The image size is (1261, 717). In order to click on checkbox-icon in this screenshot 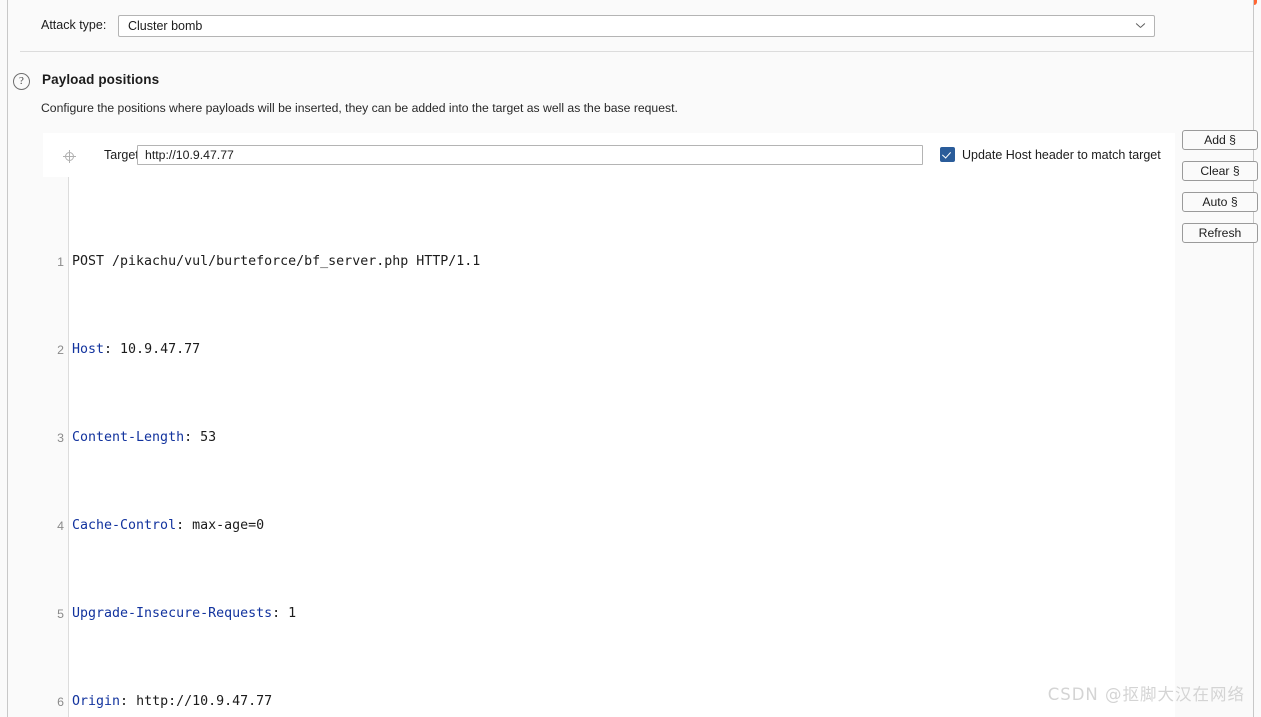, I will do `click(947, 154)`.